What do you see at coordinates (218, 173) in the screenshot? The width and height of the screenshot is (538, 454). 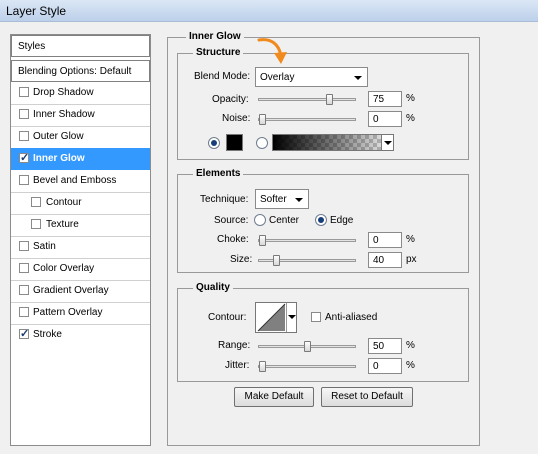 I see `elements-title: Elements` at bounding box center [218, 173].